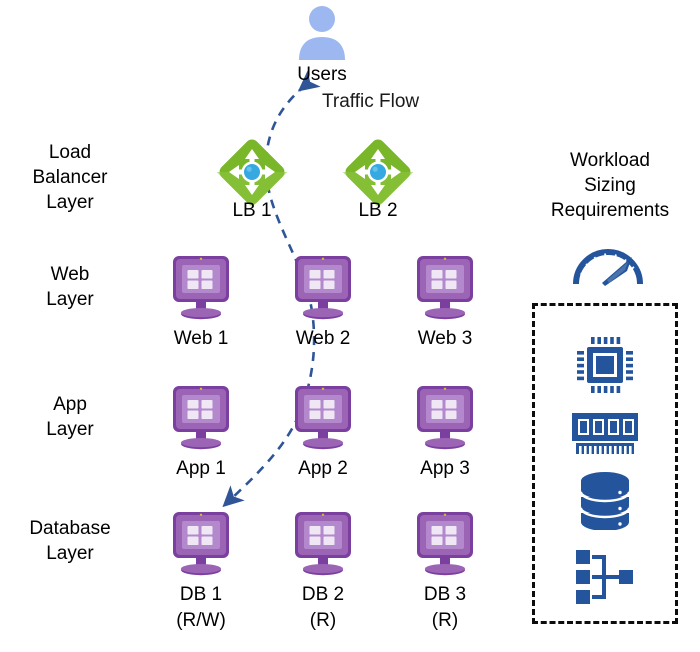 This screenshot has width=700, height=652. I want to click on layer-label-web: Web Layer, so click(70, 287).